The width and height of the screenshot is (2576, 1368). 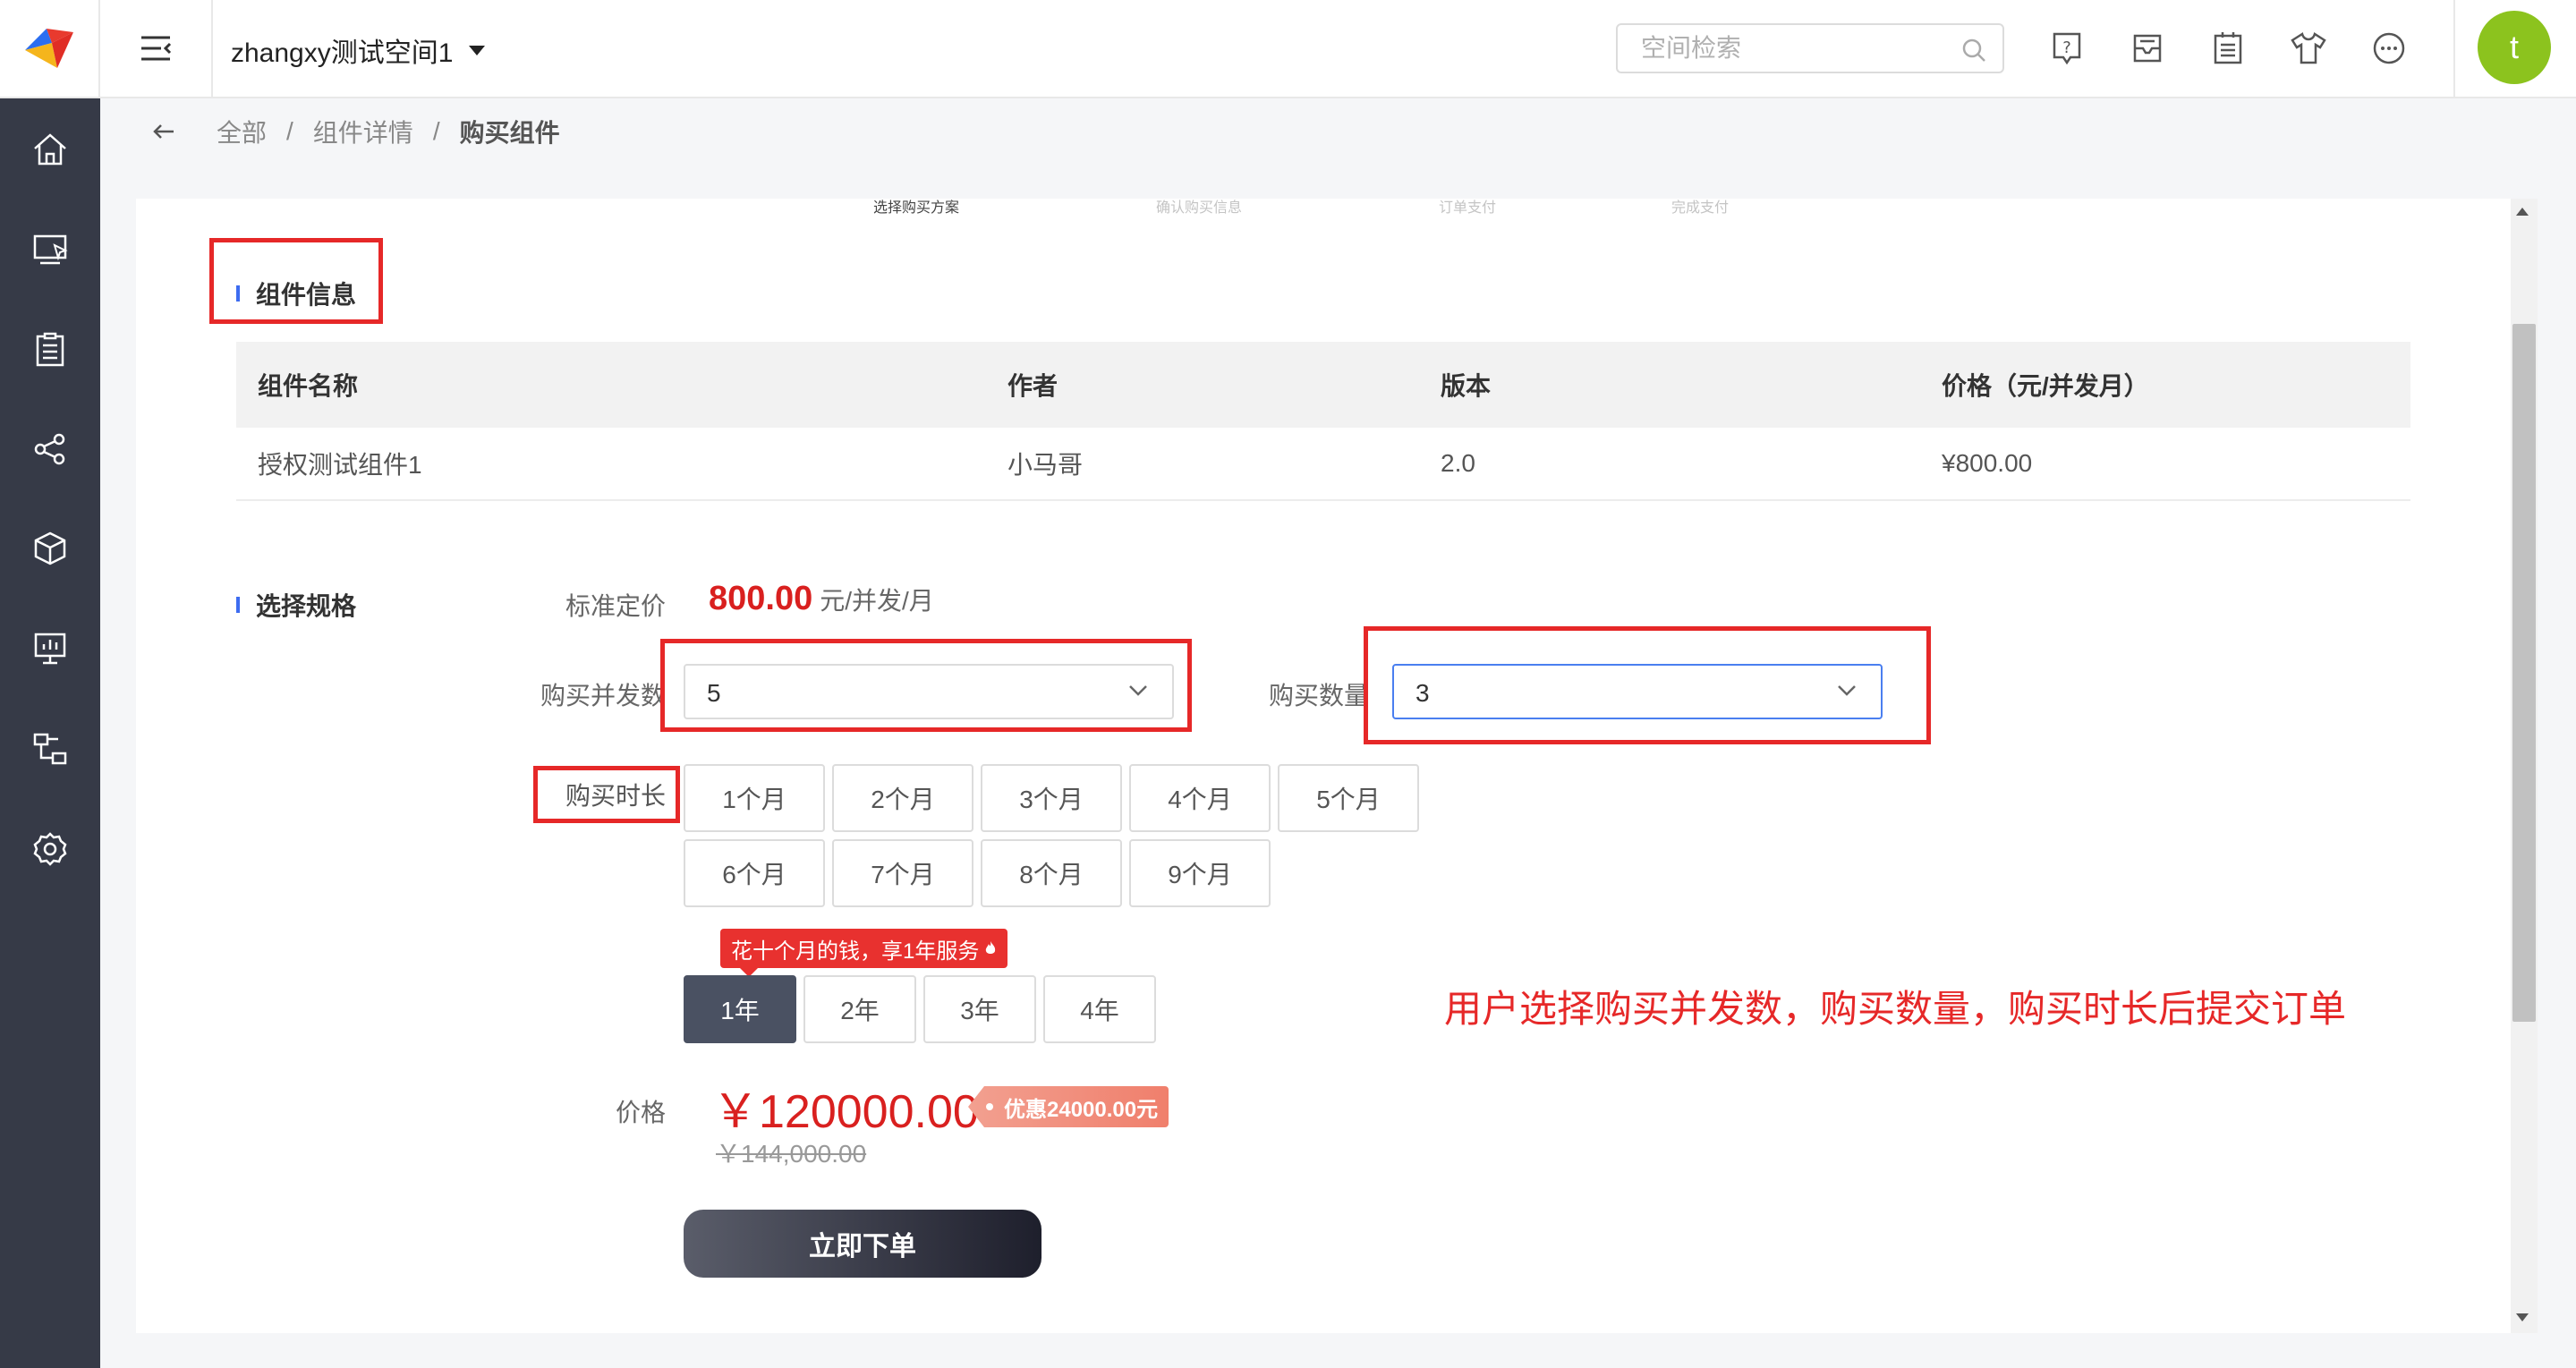 What do you see at coordinates (1288, 49) in the screenshot?
I see `top-header: zhangxy测试空间1 ? t` at bounding box center [1288, 49].